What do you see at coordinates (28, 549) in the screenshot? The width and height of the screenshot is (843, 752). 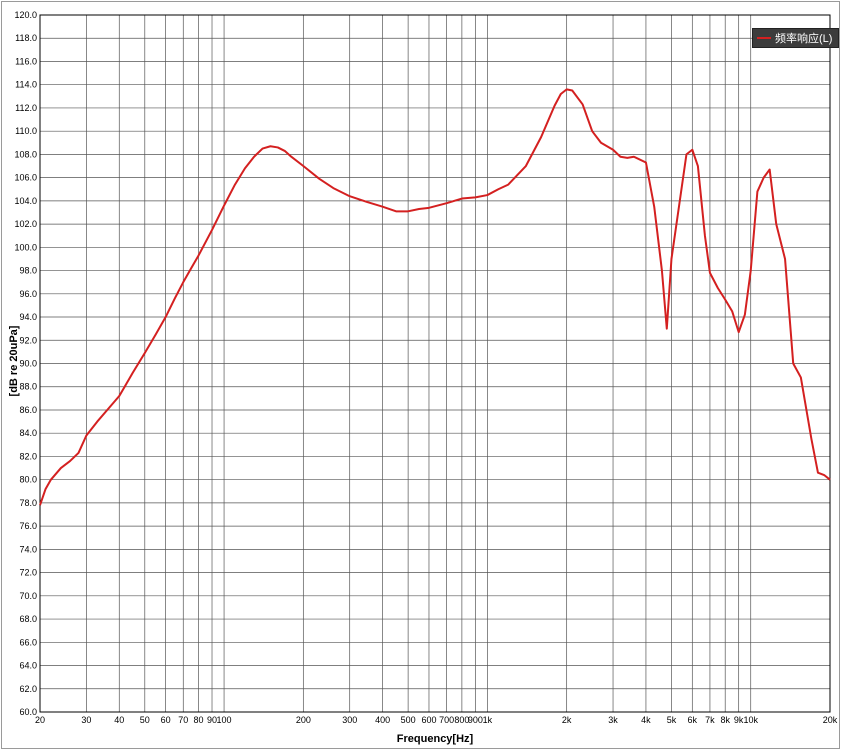 I see `y-tick-label: 74.0` at bounding box center [28, 549].